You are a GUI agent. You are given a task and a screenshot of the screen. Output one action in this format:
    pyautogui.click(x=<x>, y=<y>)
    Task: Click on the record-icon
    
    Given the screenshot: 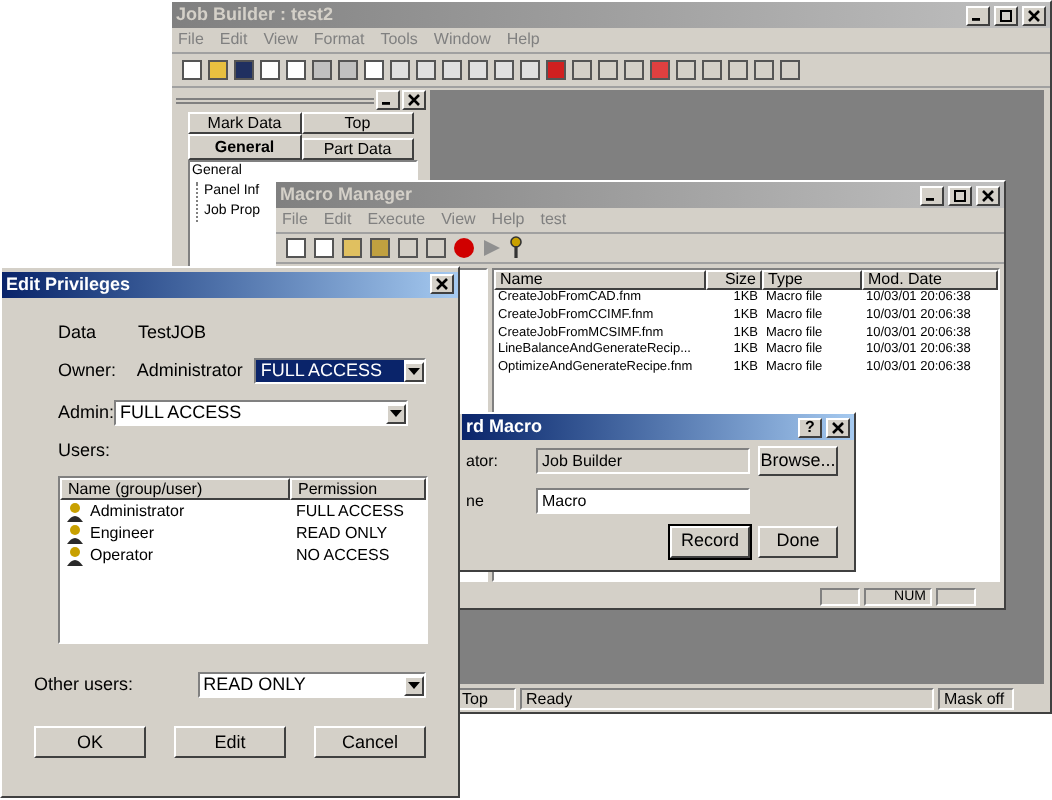 What is the action you would take?
    pyautogui.click(x=464, y=248)
    